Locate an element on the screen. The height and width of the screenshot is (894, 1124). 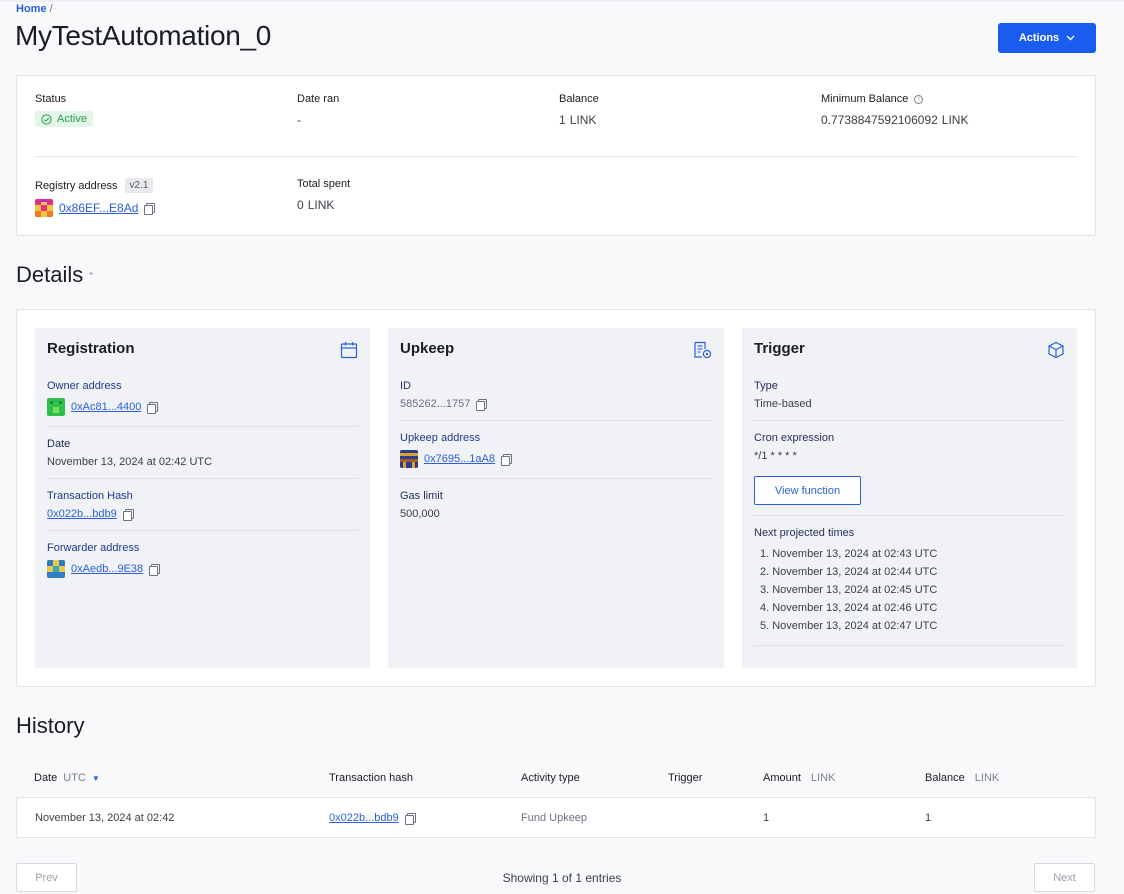
top-strip is located at coordinates (562, 1).